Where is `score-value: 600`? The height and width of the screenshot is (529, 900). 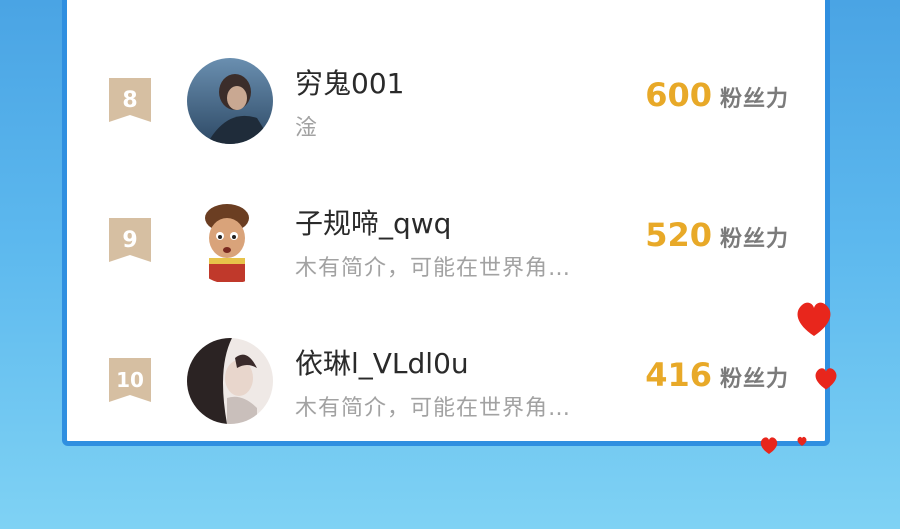 score-value: 600 is located at coordinates (678, 95).